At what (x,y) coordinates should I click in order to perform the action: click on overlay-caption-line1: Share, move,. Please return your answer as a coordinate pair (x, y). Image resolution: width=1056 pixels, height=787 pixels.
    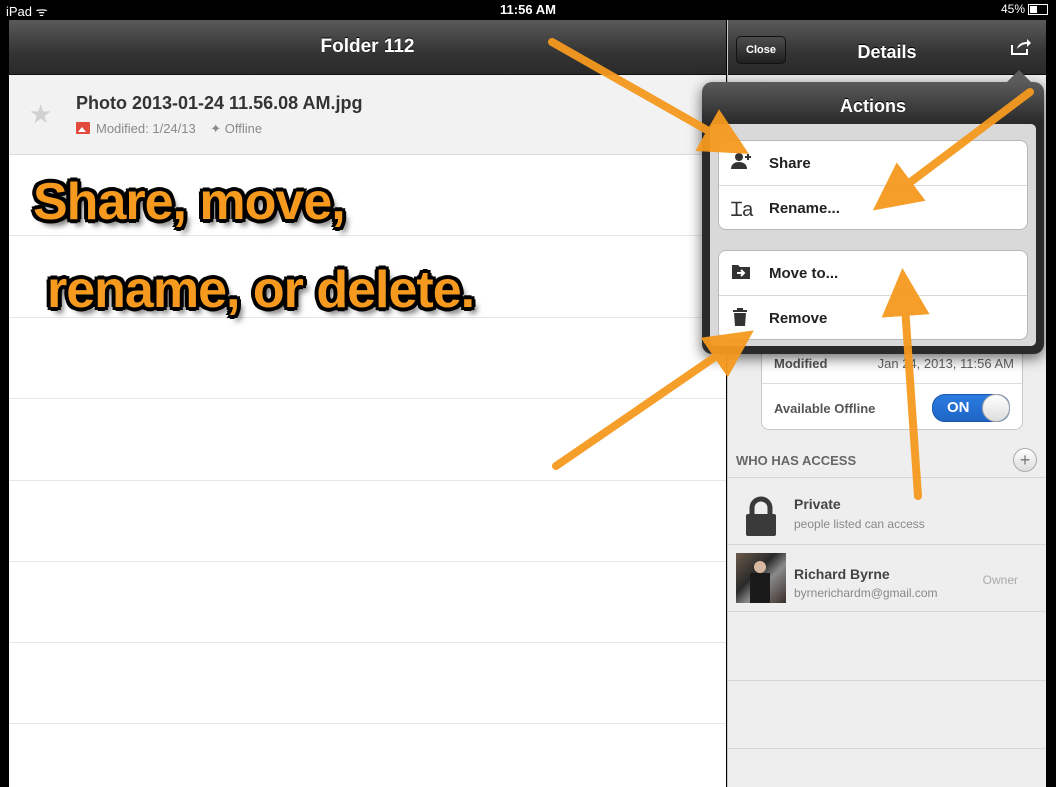
    Looking at the image, I should click on (189, 202).